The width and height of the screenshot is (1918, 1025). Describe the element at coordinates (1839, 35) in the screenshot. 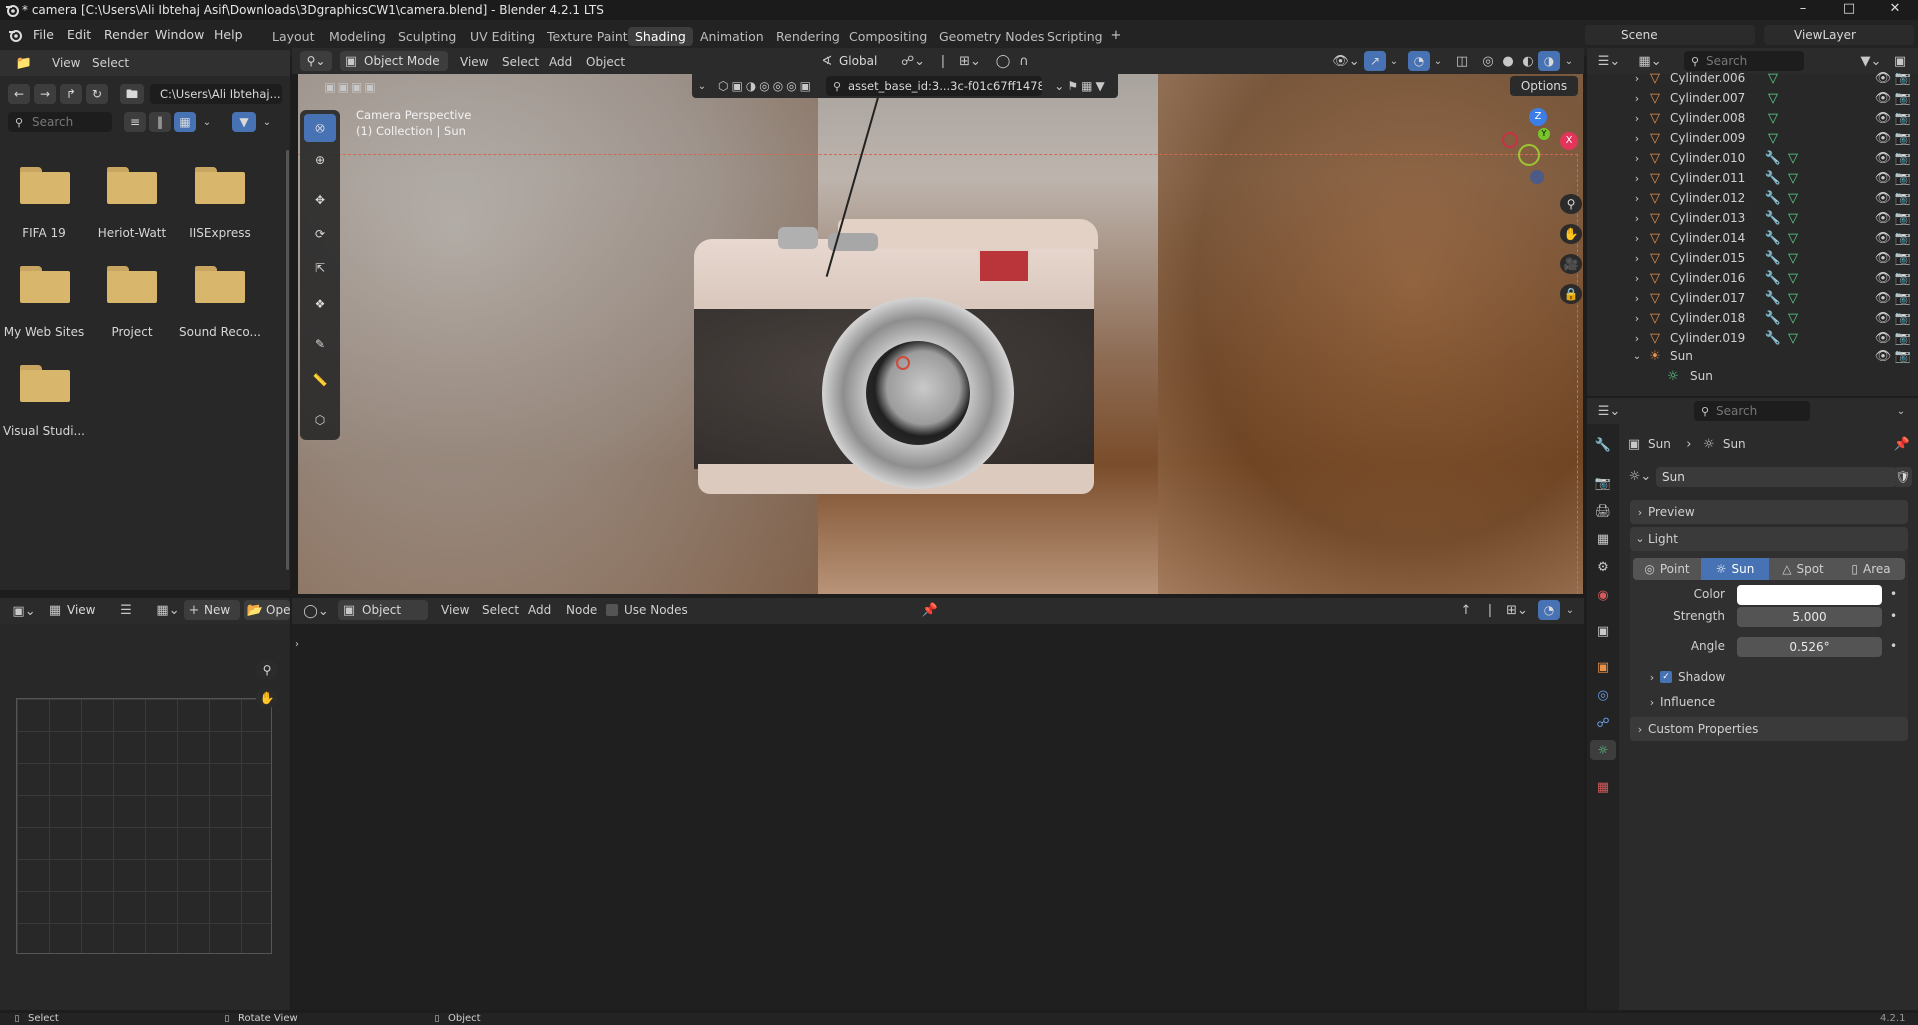

I see `view-layer-selector: ViewLayer` at that location.